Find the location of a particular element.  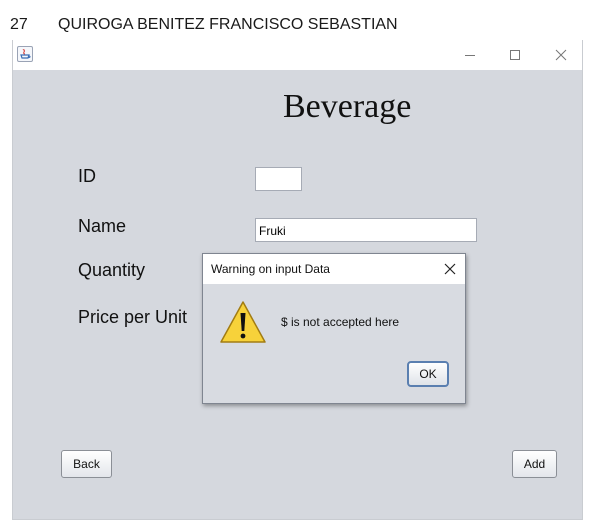

dialog-title: Warning on input Data is located at coordinates (270, 269).